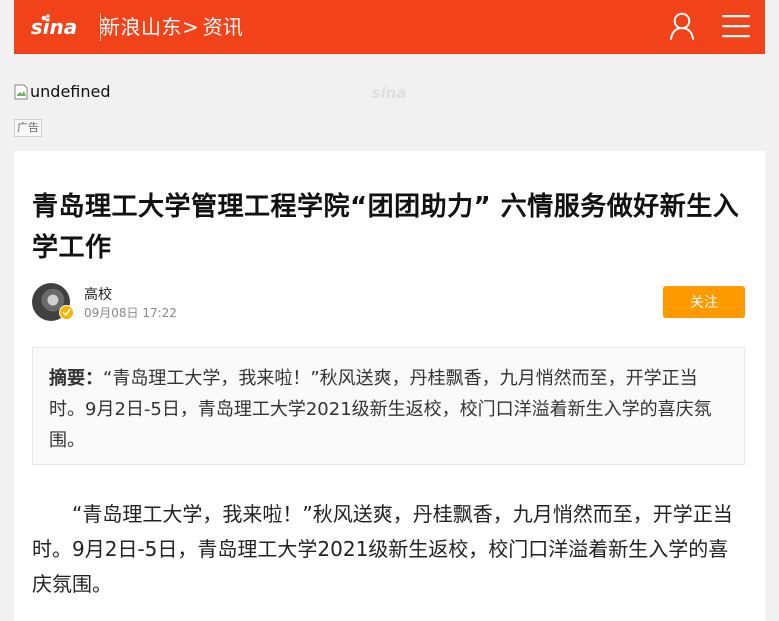  What do you see at coordinates (141, 27) in the screenshot?
I see `site-name: 新浪山东` at bounding box center [141, 27].